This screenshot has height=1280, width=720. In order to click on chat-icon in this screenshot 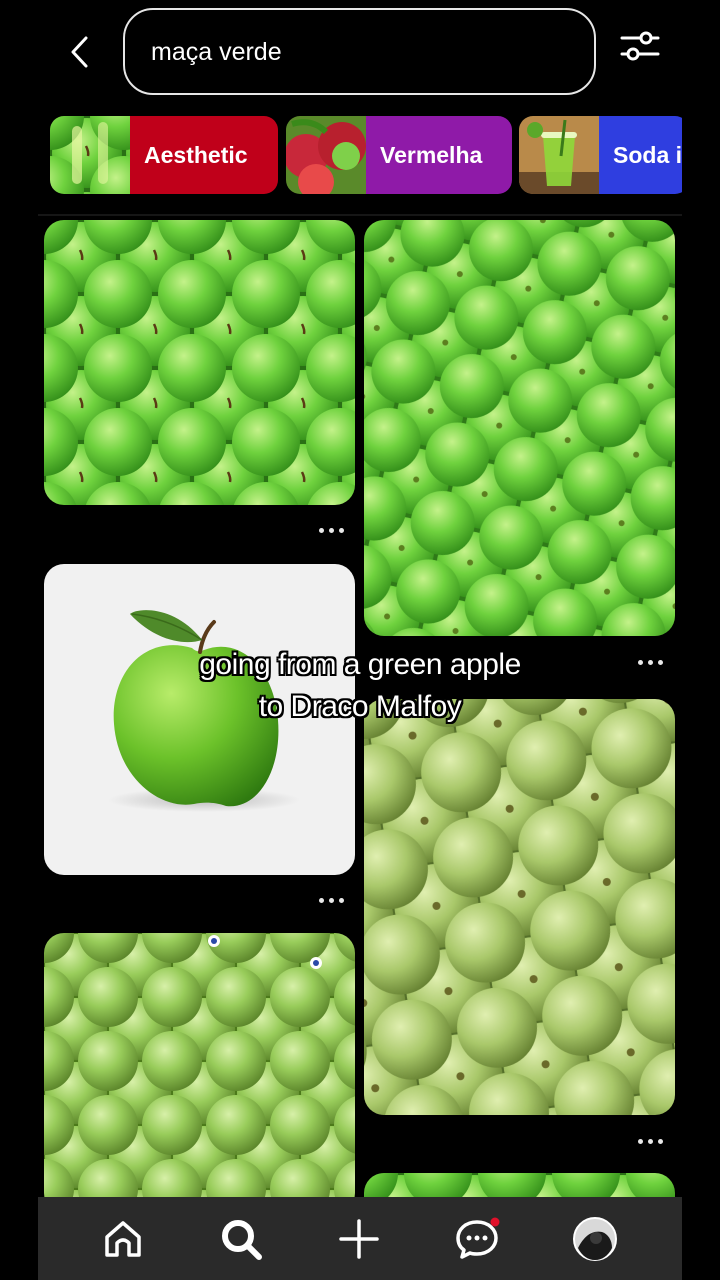, I will do `click(478, 1238)`.